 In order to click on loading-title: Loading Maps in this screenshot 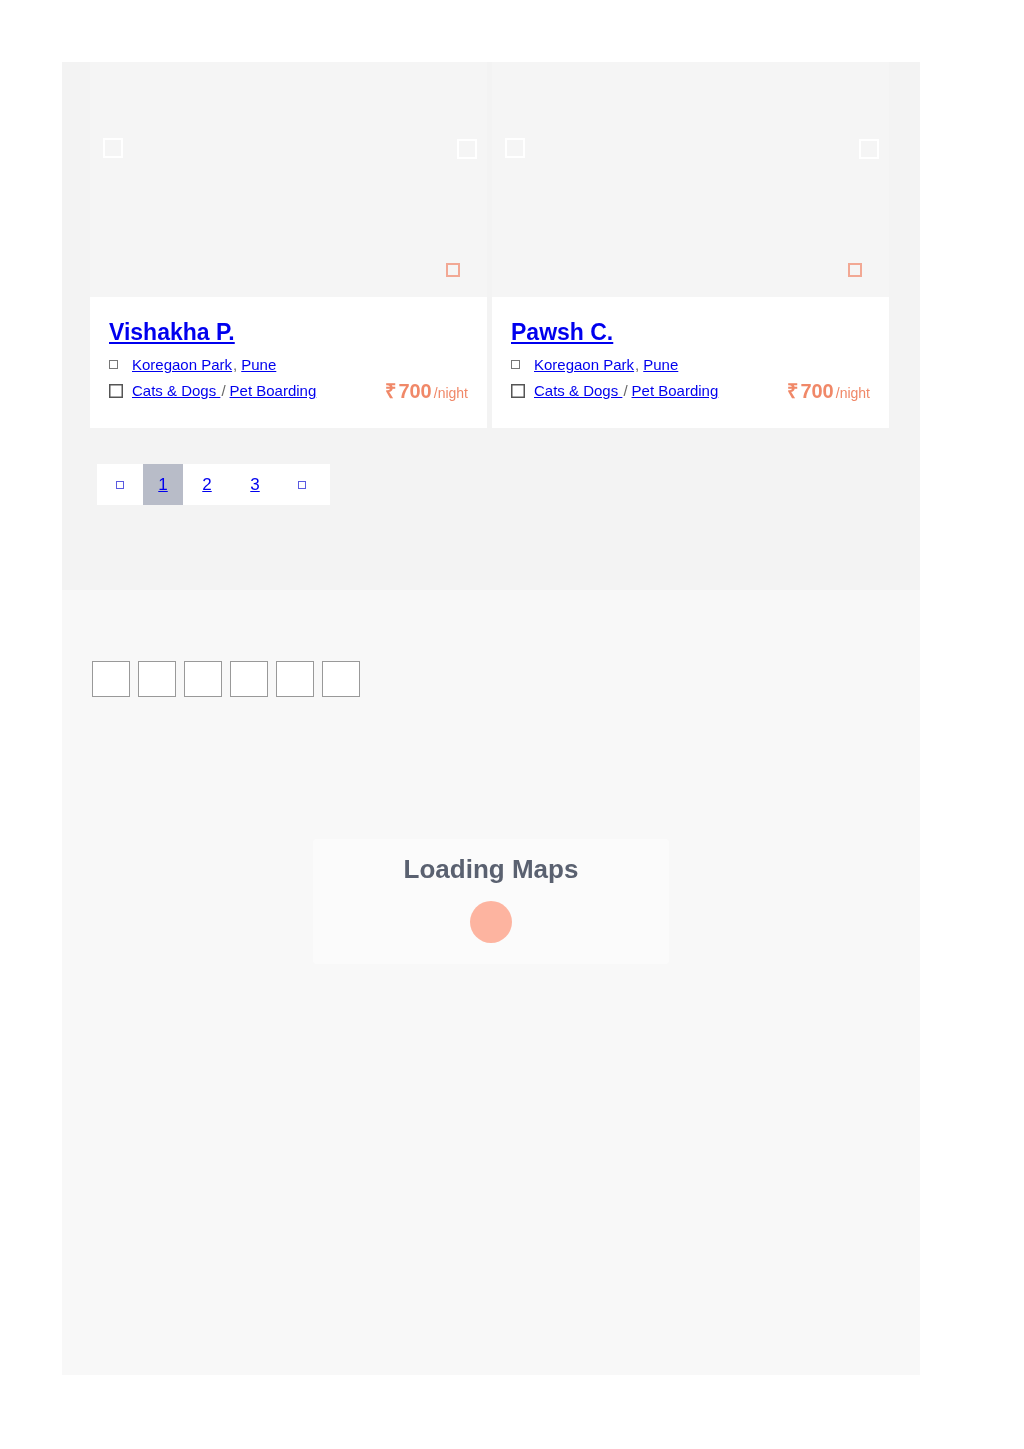, I will do `click(491, 869)`.